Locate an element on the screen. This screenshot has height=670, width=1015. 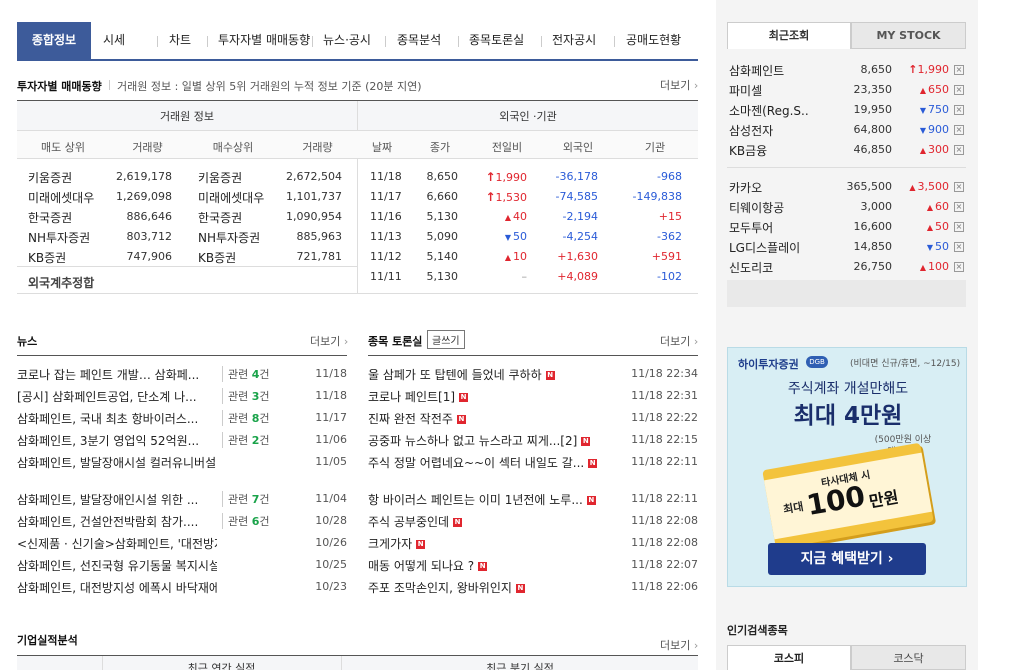
recent-stock-name: 파미셀 is located at coordinates (745, 90).